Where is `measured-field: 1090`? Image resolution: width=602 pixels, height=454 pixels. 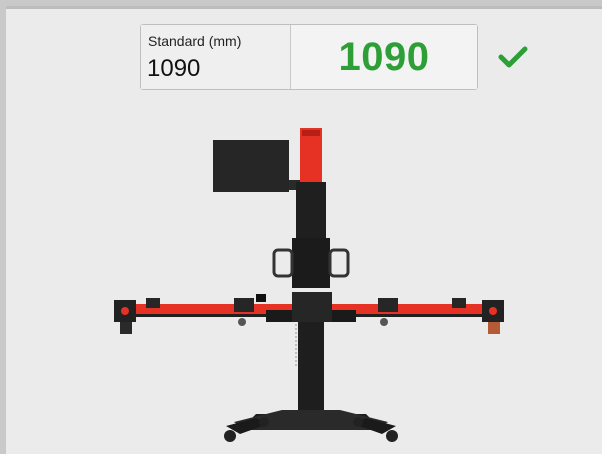 measured-field: 1090 is located at coordinates (384, 57).